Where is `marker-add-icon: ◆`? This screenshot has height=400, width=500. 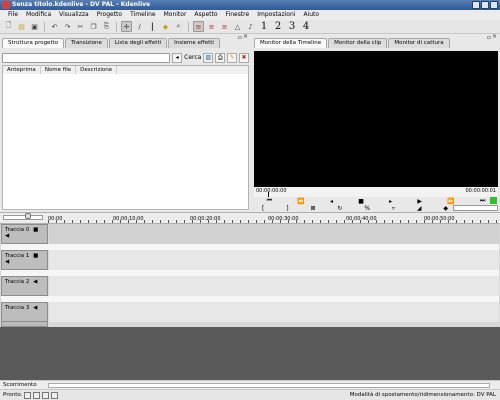 marker-add-icon: ◆ is located at coordinates (445, 208).